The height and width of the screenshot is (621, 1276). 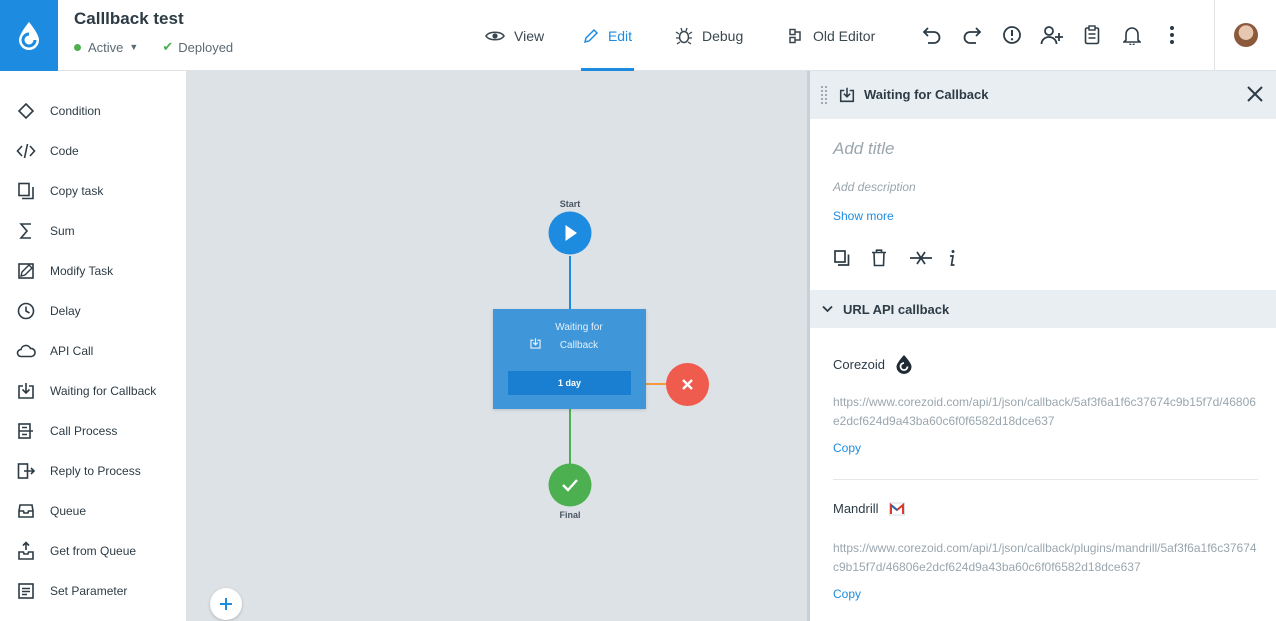 I want to click on redo-icon, so click(x=972, y=35).